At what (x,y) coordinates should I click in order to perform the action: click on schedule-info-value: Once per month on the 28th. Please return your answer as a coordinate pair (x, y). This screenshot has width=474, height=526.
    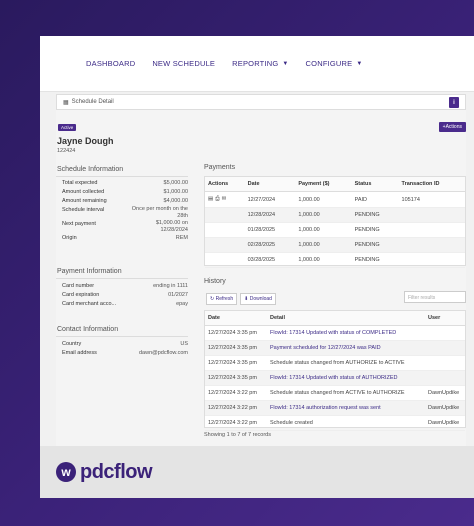
    Looking at the image, I should click on (159, 212).